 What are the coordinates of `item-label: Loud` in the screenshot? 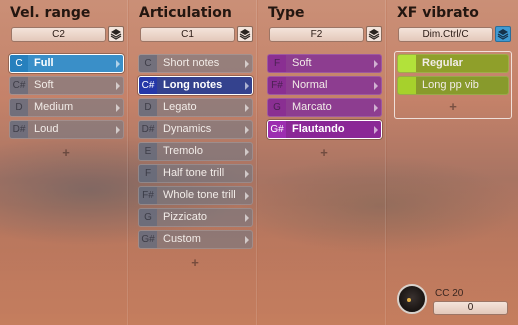 It's located at (46, 129).